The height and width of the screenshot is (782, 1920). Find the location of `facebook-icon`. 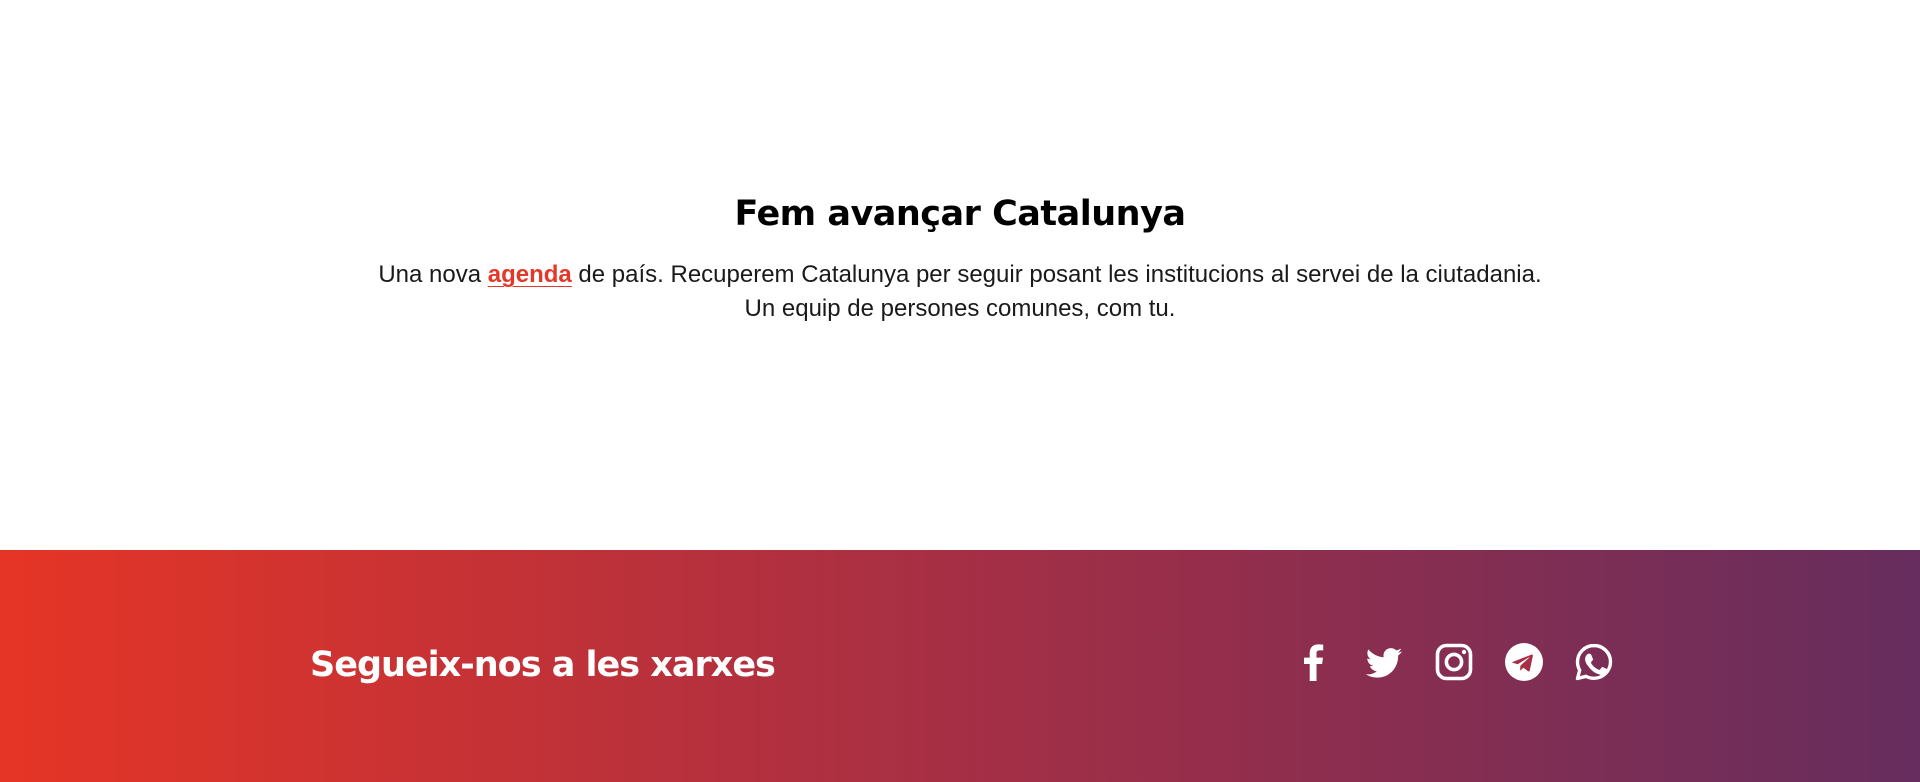

facebook-icon is located at coordinates (1314, 662).